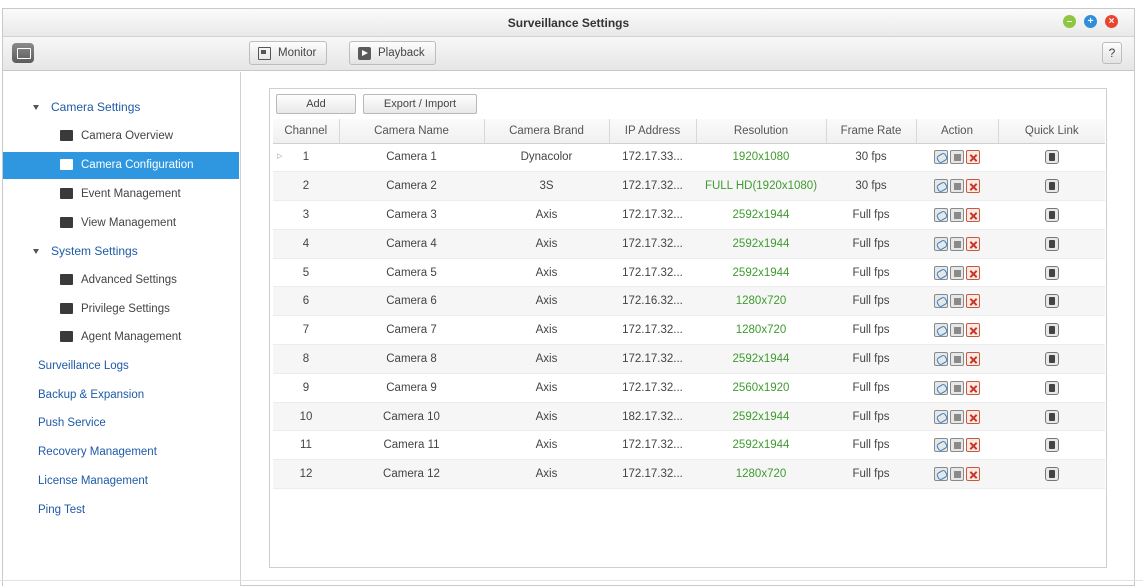 The image size is (1143, 587). I want to click on maximize-icon: +, so click(1090, 21).